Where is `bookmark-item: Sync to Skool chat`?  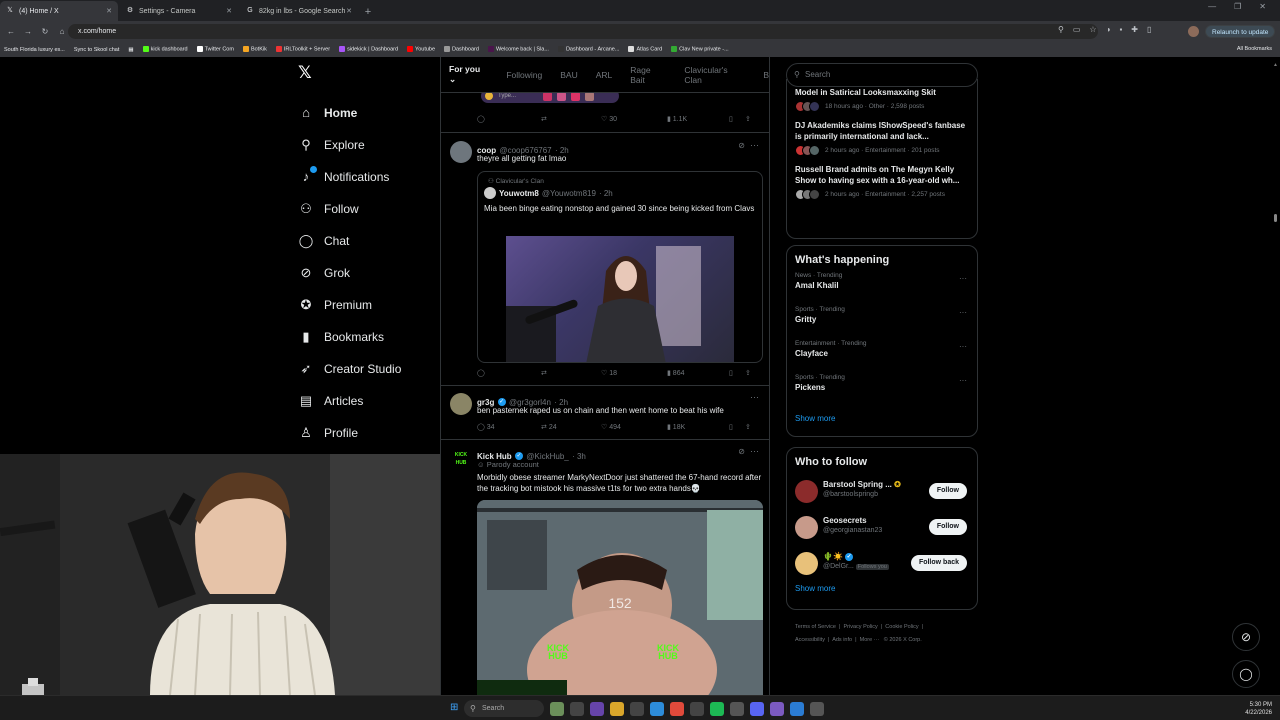
bookmark-item: Sync to Skool chat is located at coordinates (97, 50).